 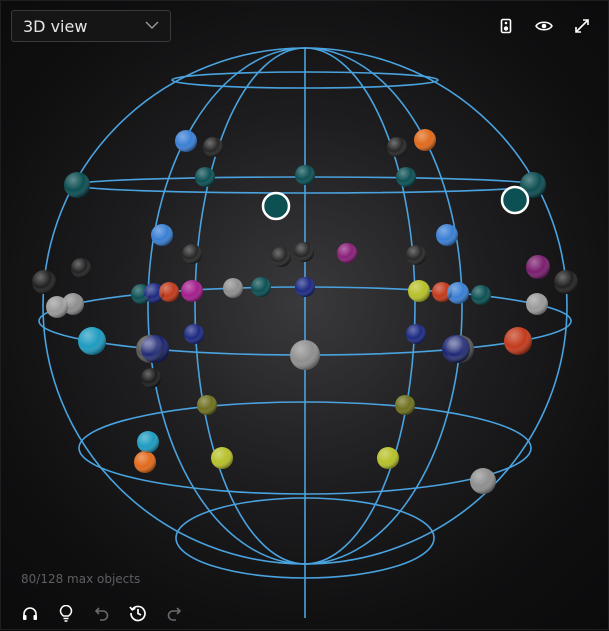 I want to click on bottom-toolbar, so click(x=102, y=613).